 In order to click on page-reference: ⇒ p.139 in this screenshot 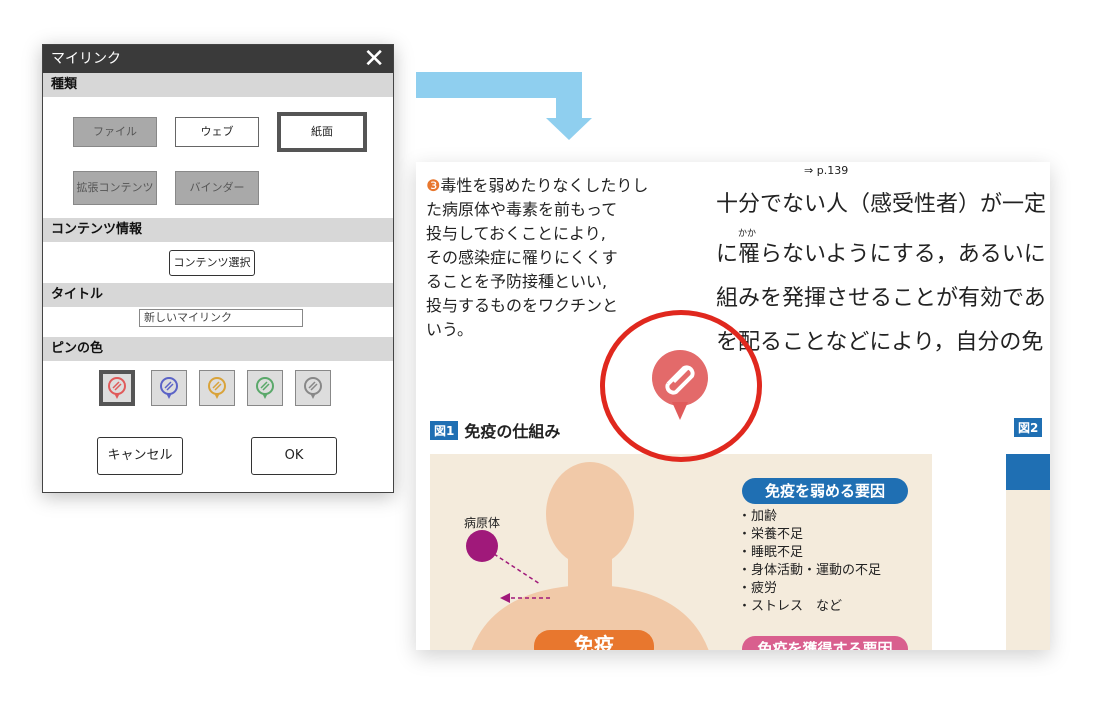, I will do `click(826, 170)`.